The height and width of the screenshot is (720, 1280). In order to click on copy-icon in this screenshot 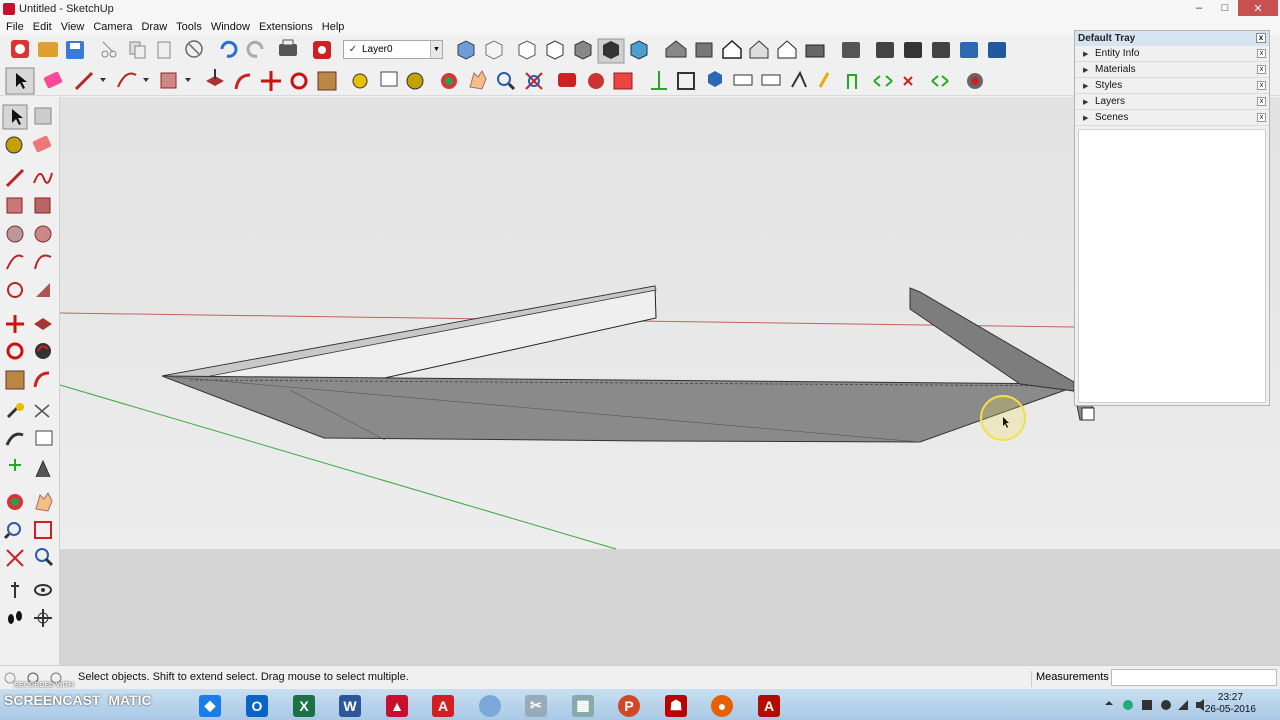, I will do `click(137, 50)`.